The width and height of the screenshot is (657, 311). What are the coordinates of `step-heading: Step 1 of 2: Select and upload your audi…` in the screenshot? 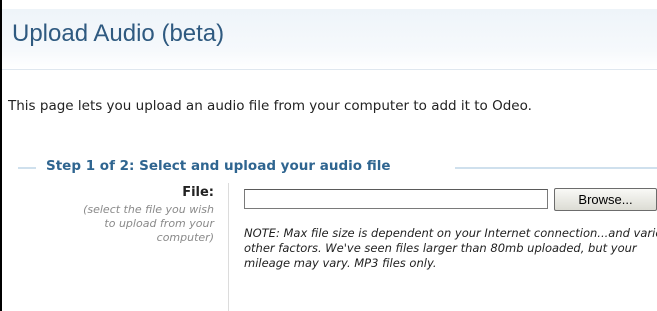 It's located at (218, 166).